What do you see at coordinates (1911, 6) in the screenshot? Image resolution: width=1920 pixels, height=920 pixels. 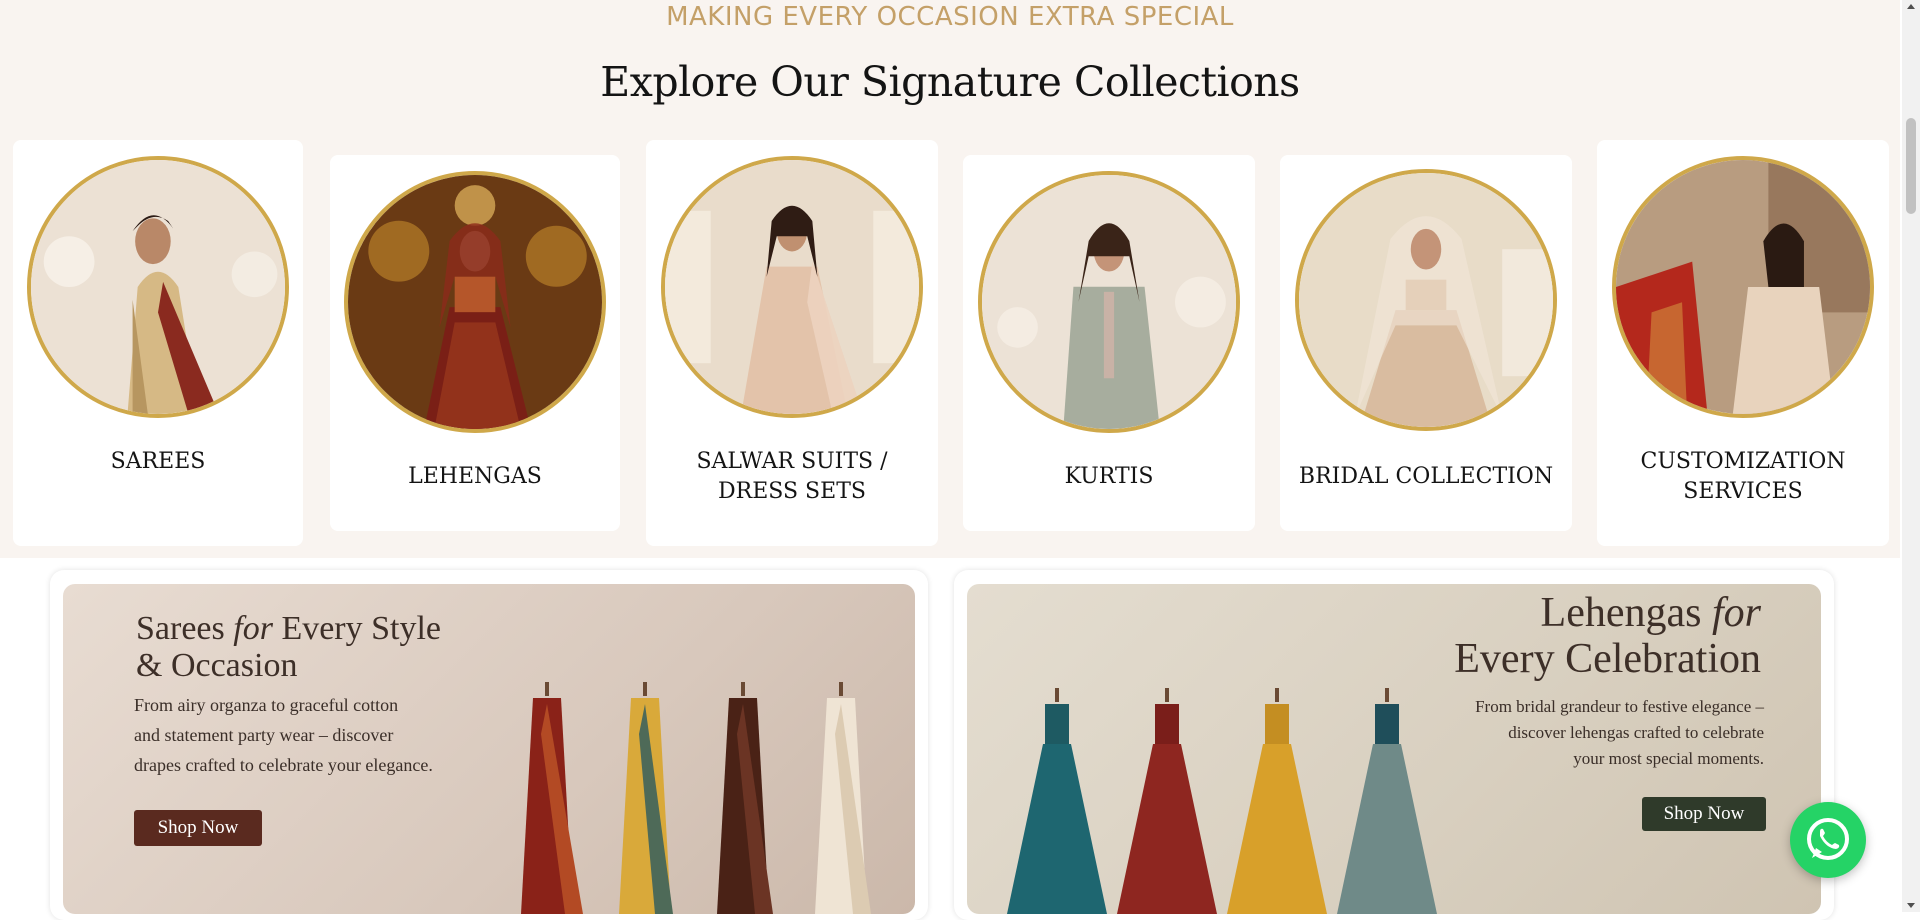 I see `scroll-up-arrow-icon` at bounding box center [1911, 6].